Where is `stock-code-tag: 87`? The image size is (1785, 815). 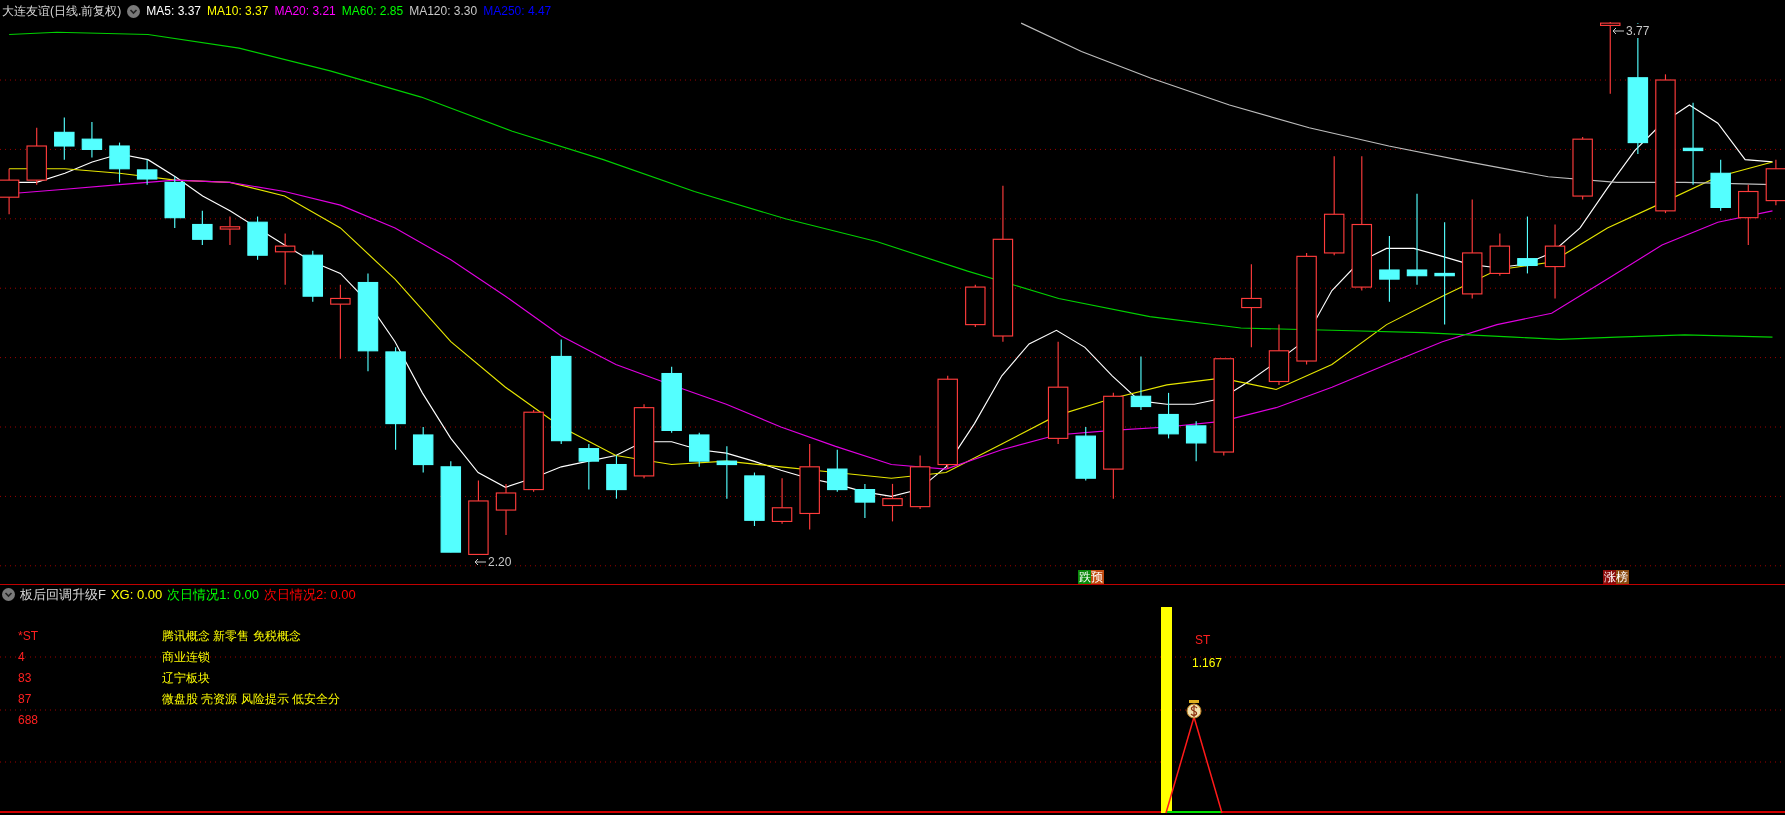
stock-code-tag: 87 is located at coordinates (90, 699).